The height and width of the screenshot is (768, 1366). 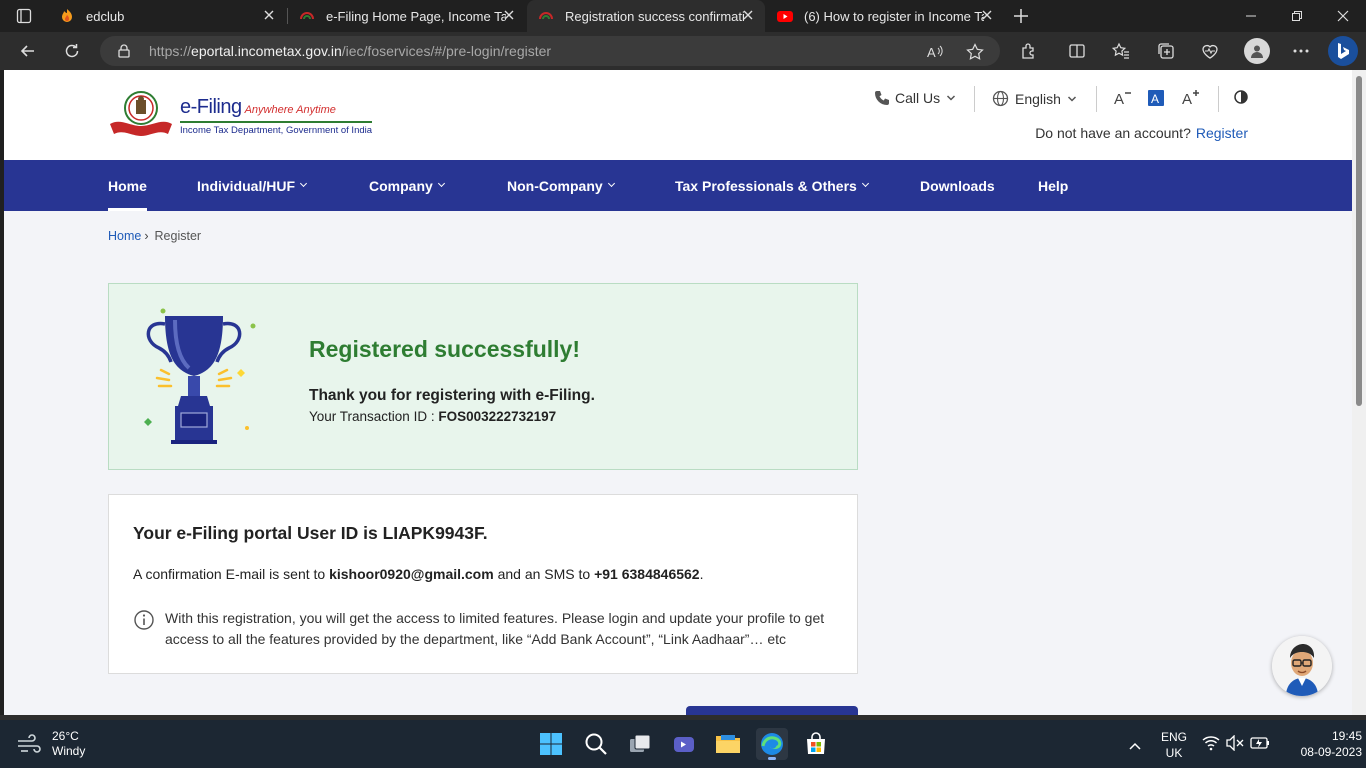 What do you see at coordinates (307, 16) in the screenshot?
I see `efiling-favicon-icon` at bounding box center [307, 16].